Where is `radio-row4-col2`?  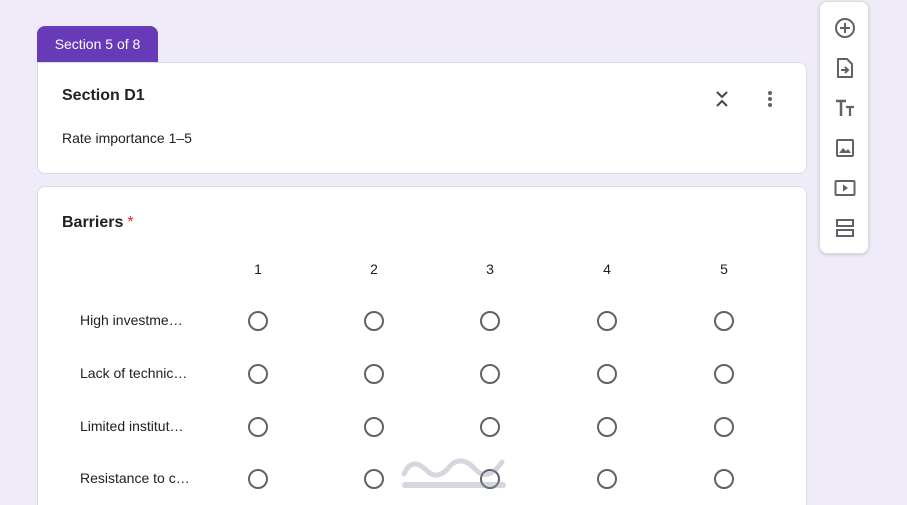
radio-row4-col2 is located at coordinates (374, 479).